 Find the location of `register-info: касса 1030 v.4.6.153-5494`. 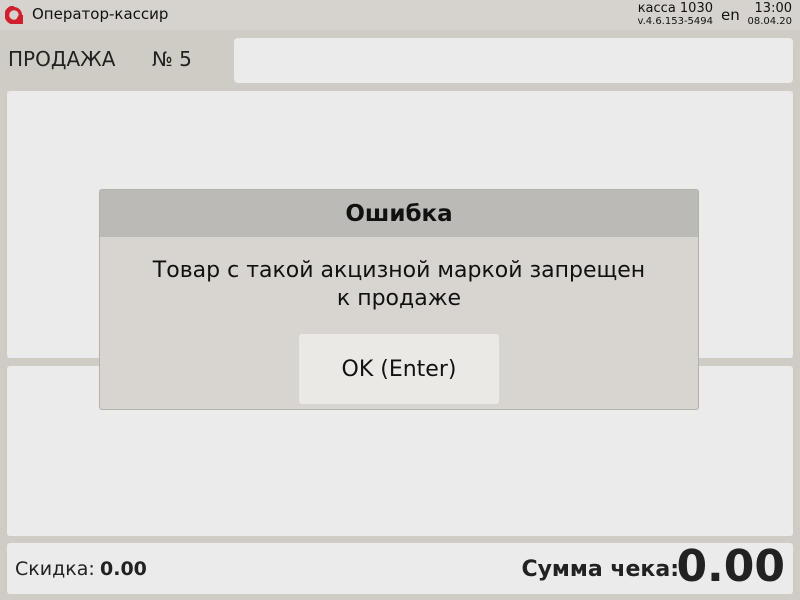

register-info: касса 1030 v.4.6.153-5494 is located at coordinates (675, 14).